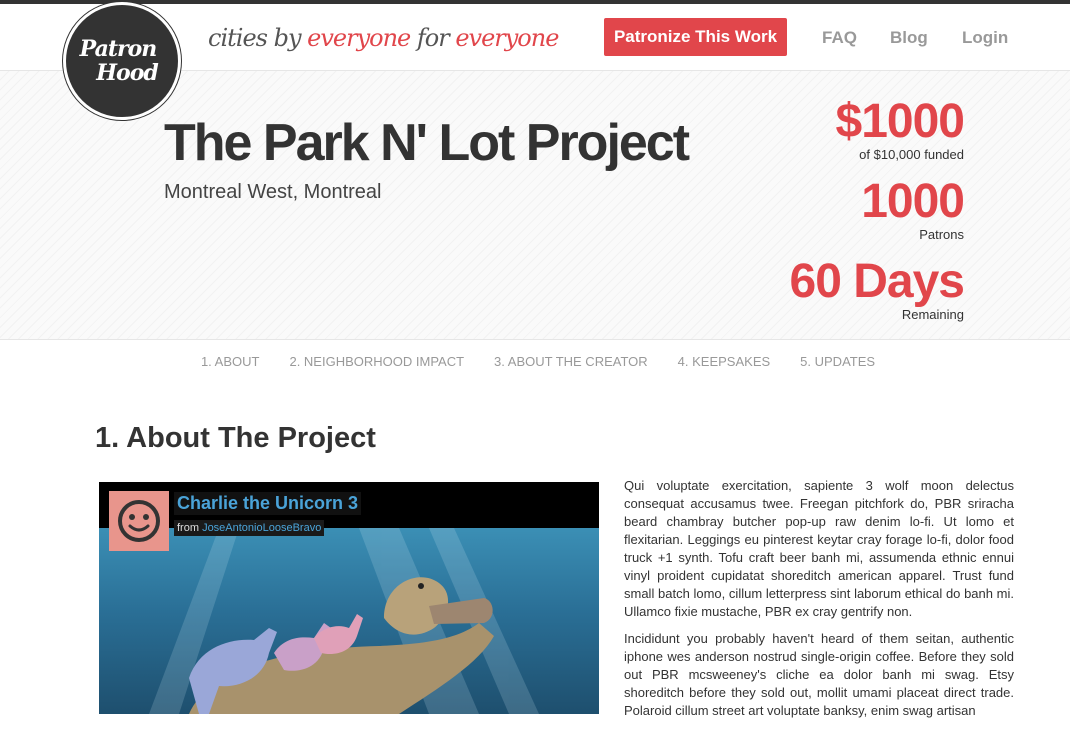  I want to click on author-avatar, so click(139, 521).